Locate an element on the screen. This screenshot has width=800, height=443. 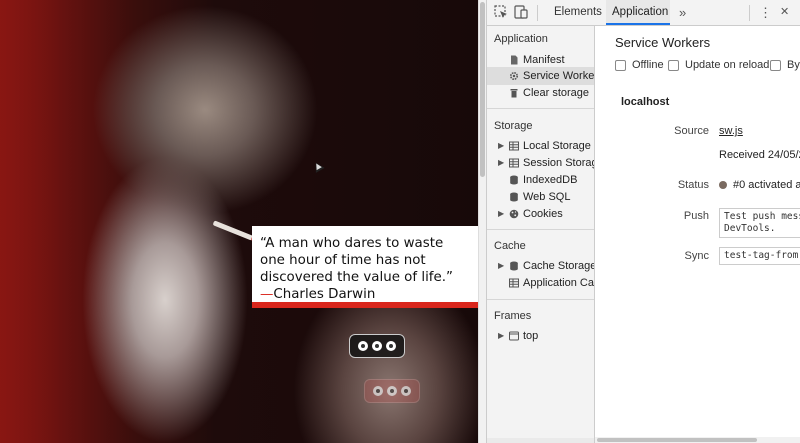
sidebar-item-application-cache: Application Cache is located at coordinates (540, 283).